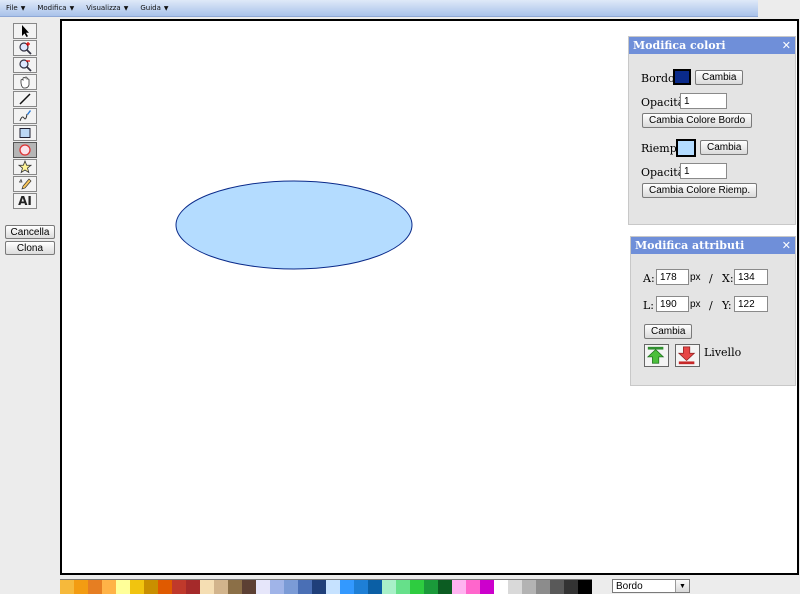 This screenshot has height=594, width=800. I want to click on polygon-pencil-icon, so click(25, 184).